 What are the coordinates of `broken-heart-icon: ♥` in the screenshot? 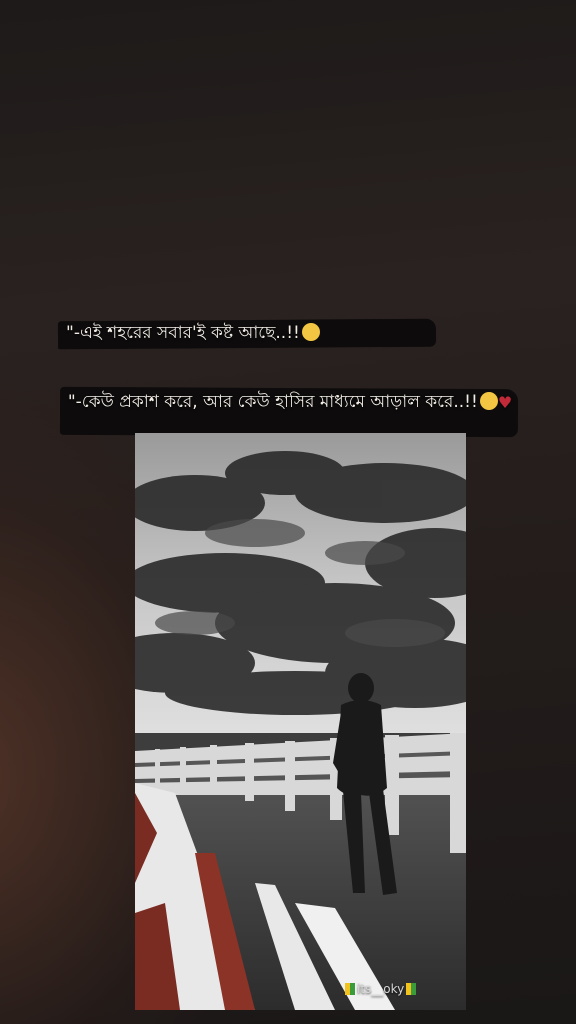 It's located at (505, 402).